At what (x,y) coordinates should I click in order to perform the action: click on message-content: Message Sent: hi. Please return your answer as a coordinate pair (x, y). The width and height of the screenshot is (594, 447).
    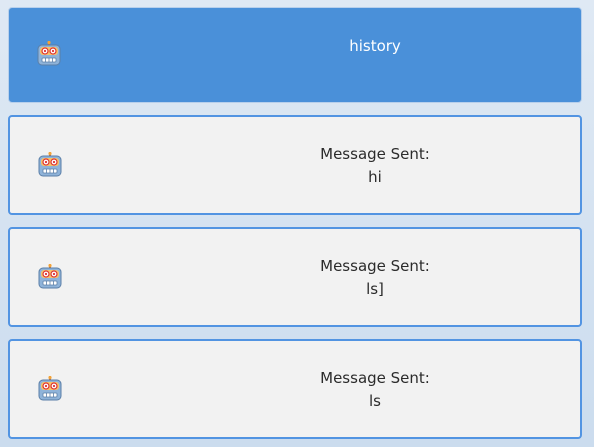
    Looking at the image, I should click on (375, 166).